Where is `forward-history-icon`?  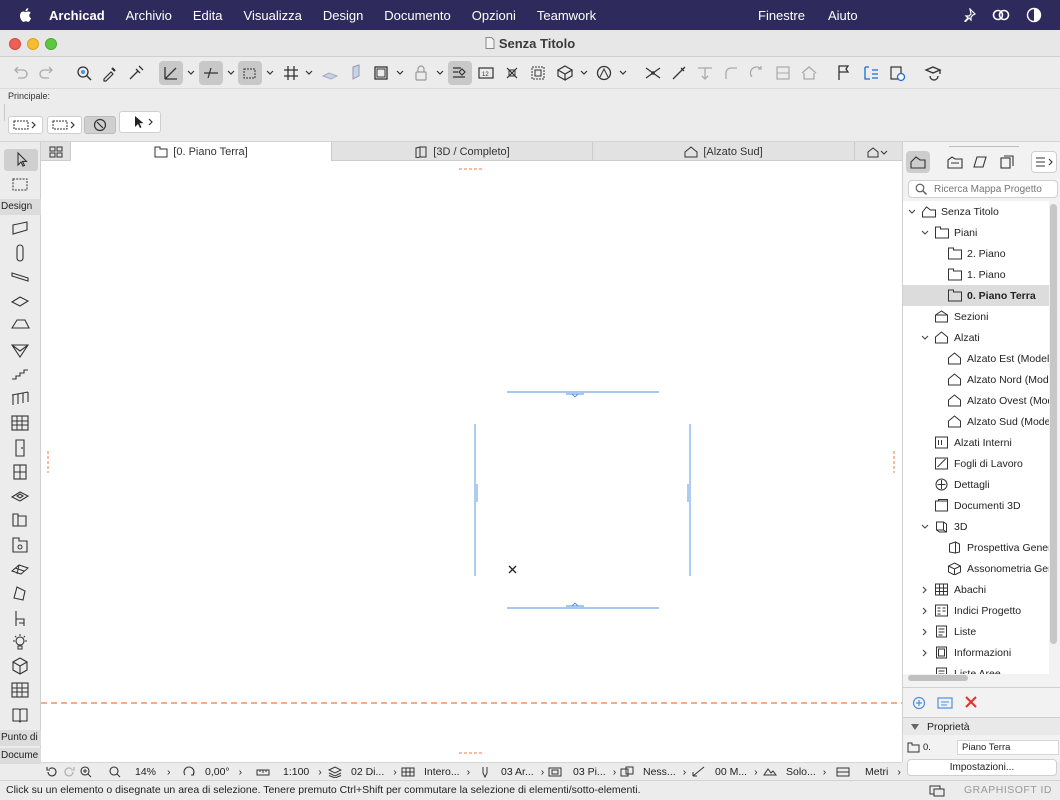
forward-history-icon is located at coordinates (69, 772).